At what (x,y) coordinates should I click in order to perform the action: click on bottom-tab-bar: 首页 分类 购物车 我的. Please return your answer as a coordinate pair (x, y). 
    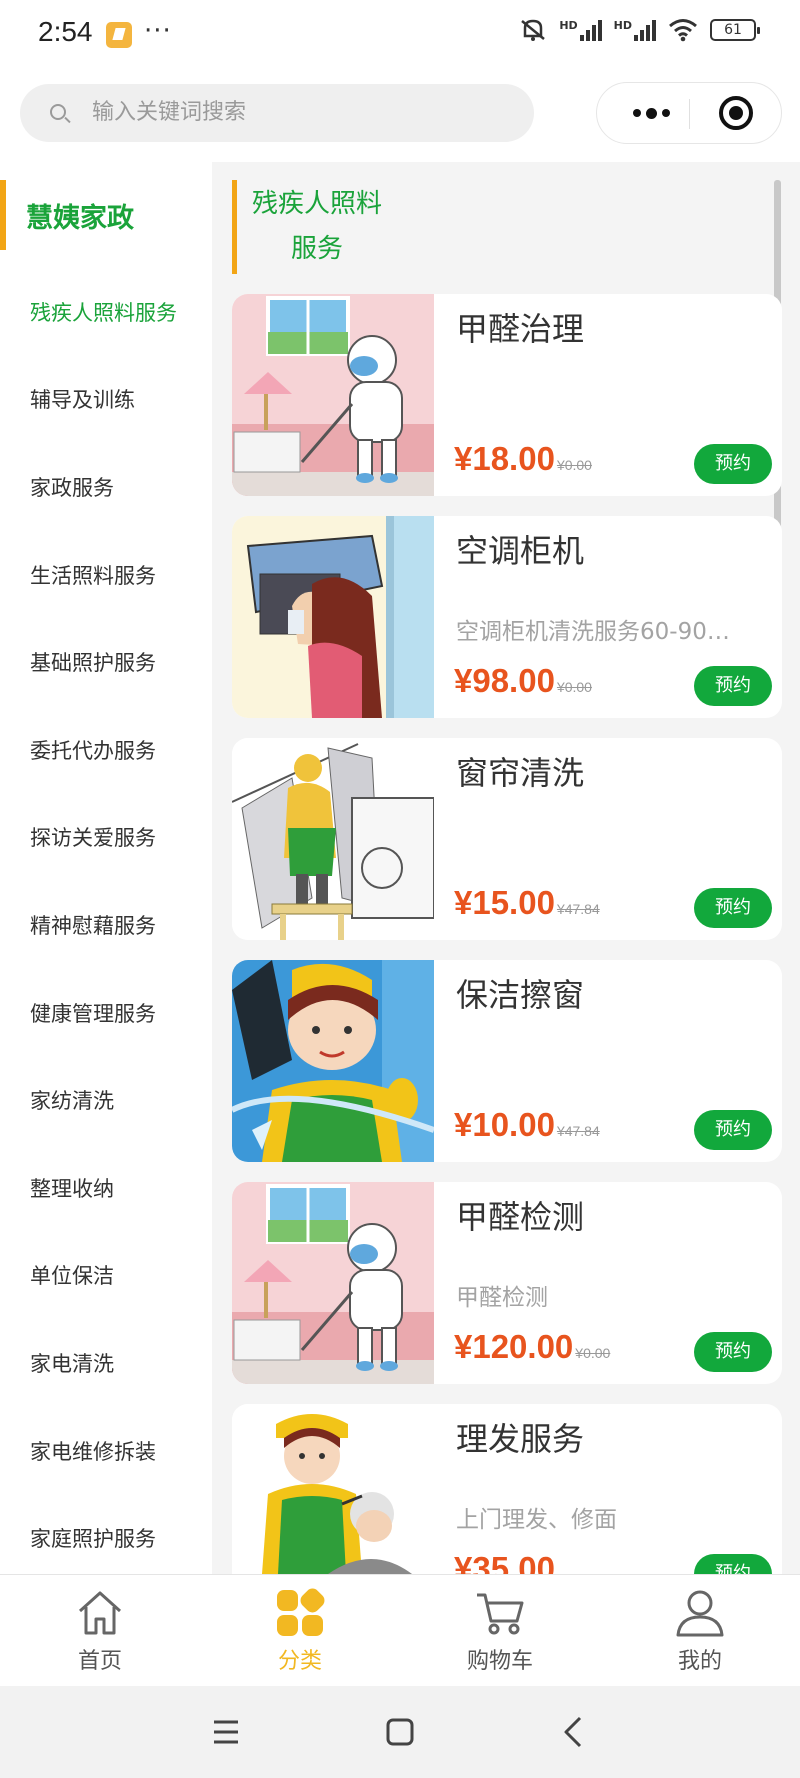
    Looking at the image, I should click on (400, 1630).